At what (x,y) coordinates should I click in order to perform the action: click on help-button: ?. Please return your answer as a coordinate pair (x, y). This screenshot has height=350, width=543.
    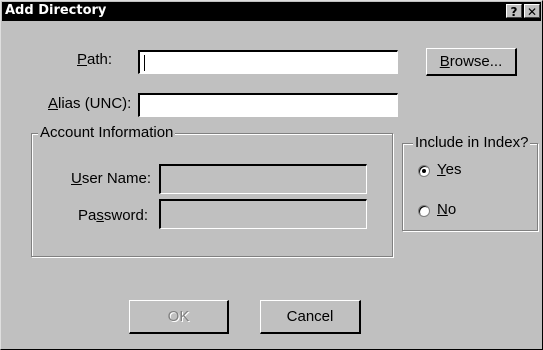
    Looking at the image, I should click on (514, 11).